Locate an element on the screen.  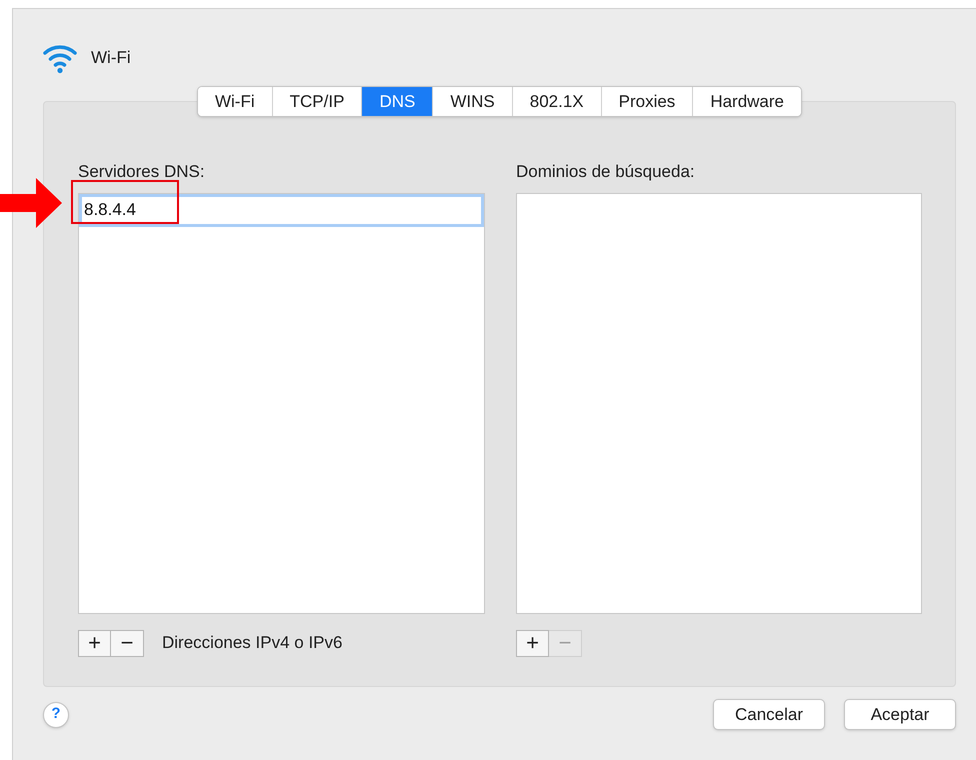
tab: DNS is located at coordinates (396, 101).